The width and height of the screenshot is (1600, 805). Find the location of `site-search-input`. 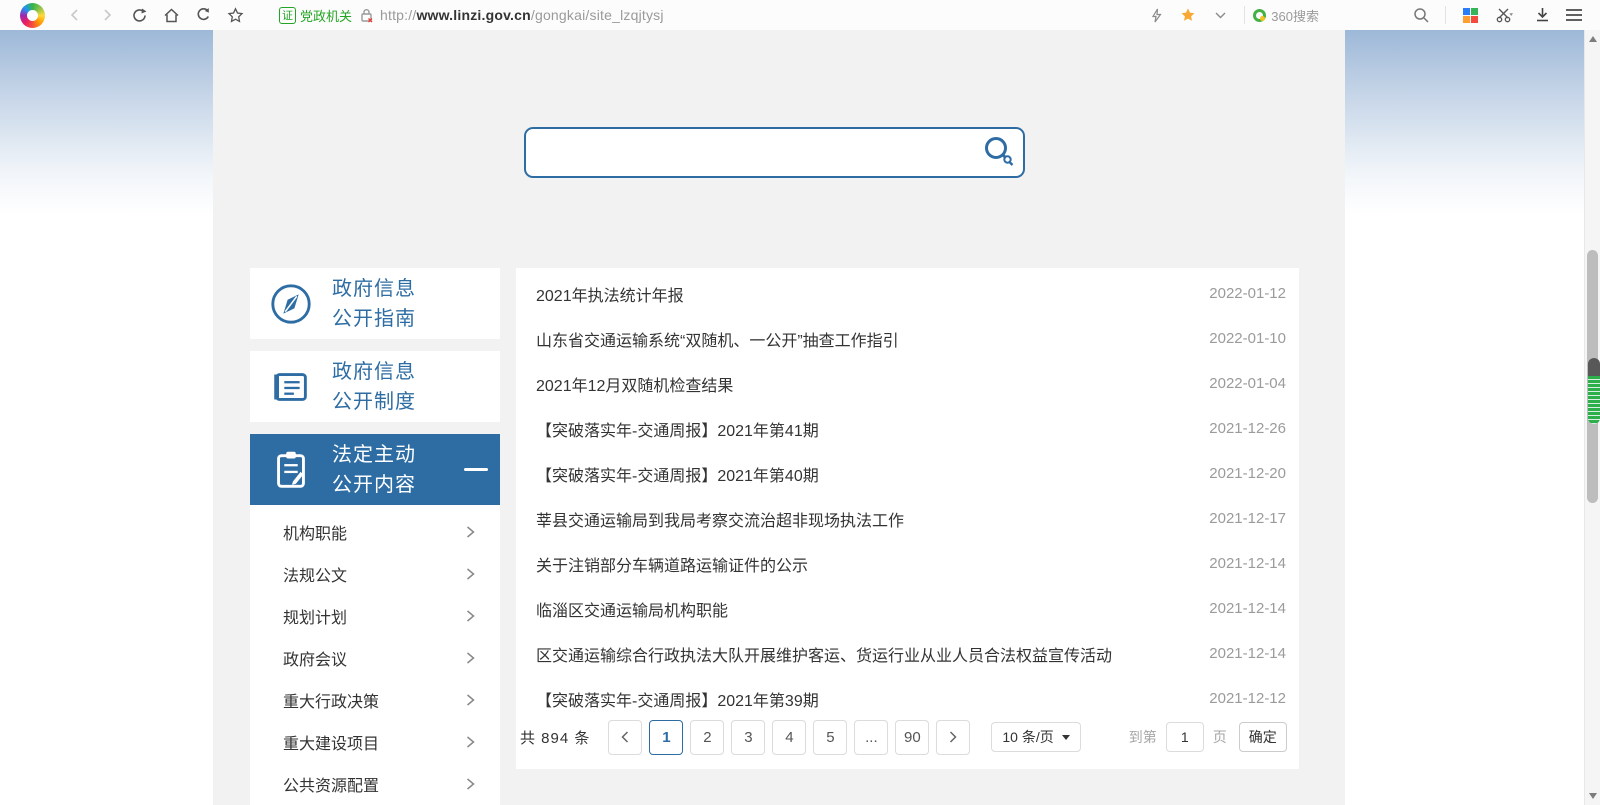

site-search-input is located at coordinates (751, 152).